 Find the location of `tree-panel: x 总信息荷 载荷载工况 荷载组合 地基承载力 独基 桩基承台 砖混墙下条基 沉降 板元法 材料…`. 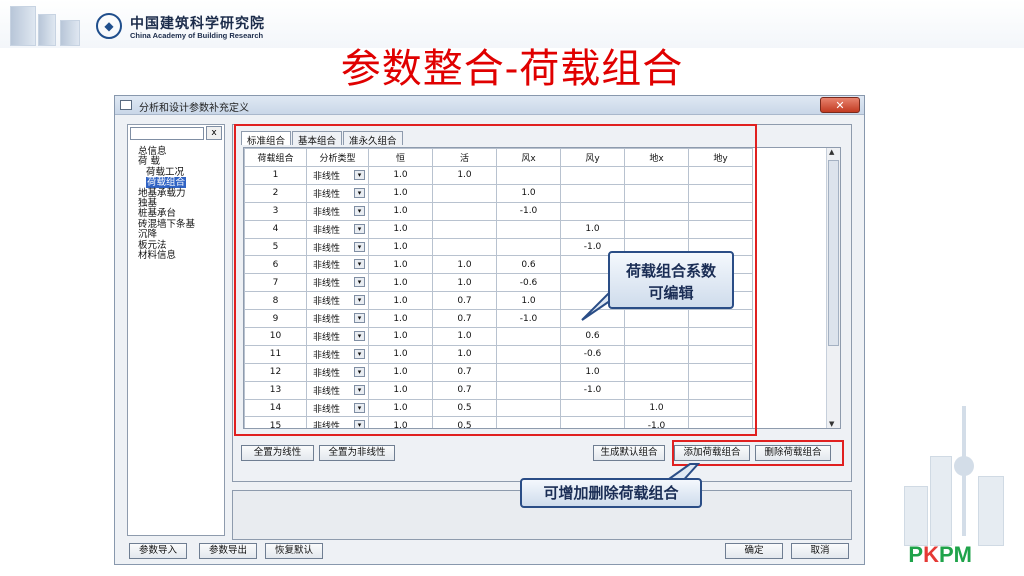

tree-panel: x 总信息荷 载荷载工况 荷载组合 地基承载力 独基 桩基承台 砖混墙下条基 沉降 板元法 材料… is located at coordinates (176, 330).